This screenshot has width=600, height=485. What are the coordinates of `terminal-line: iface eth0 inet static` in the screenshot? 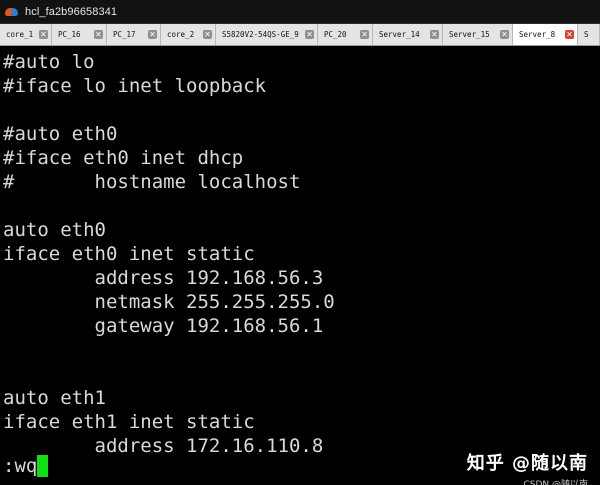 It's located at (129, 254).